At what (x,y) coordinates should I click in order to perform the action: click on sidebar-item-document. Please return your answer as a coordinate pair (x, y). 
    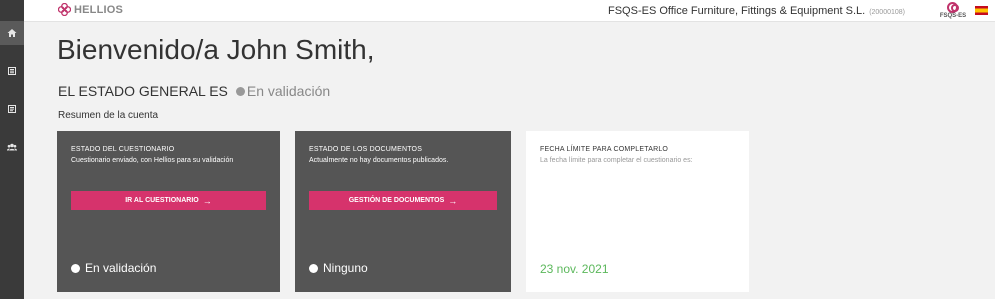
    Looking at the image, I should click on (12, 109).